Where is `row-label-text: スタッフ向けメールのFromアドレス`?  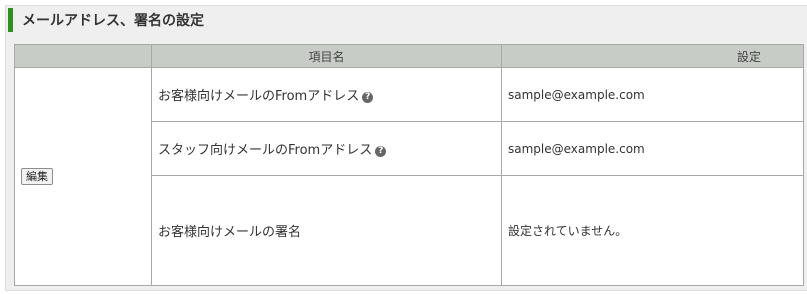 row-label-text: スタッフ向けメールのFromアドレス is located at coordinates (265, 150).